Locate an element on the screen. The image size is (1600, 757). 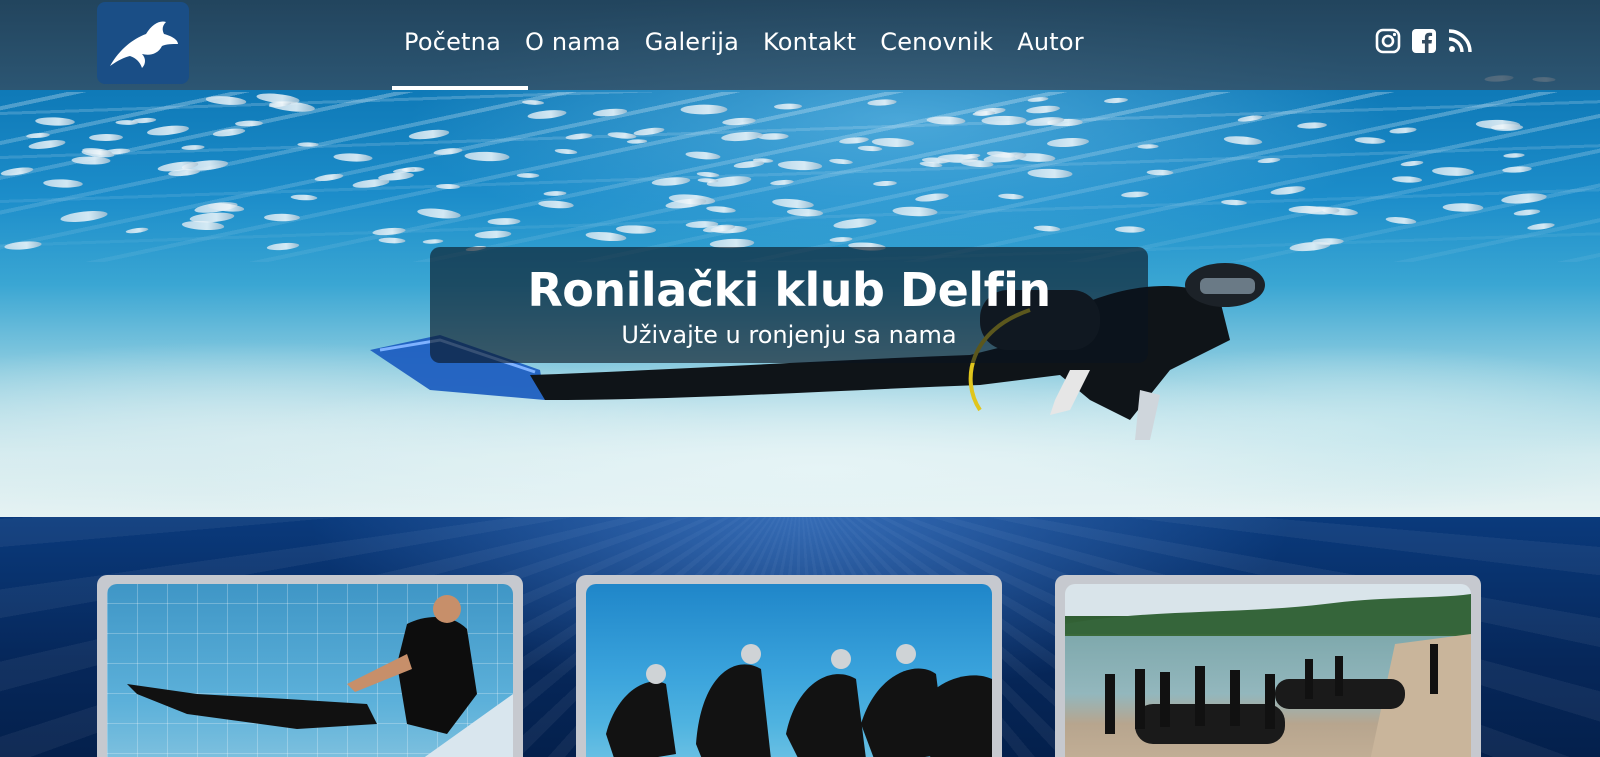
instagram-icon is located at coordinates (1388, 41).